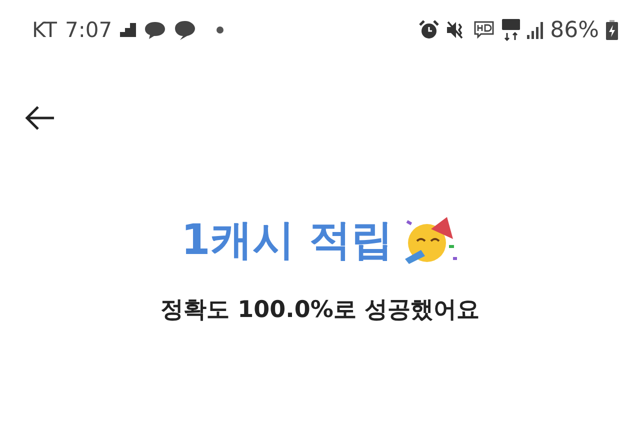 The height and width of the screenshot is (440, 640). What do you see at coordinates (429, 30) in the screenshot?
I see `alarm-icon` at bounding box center [429, 30].